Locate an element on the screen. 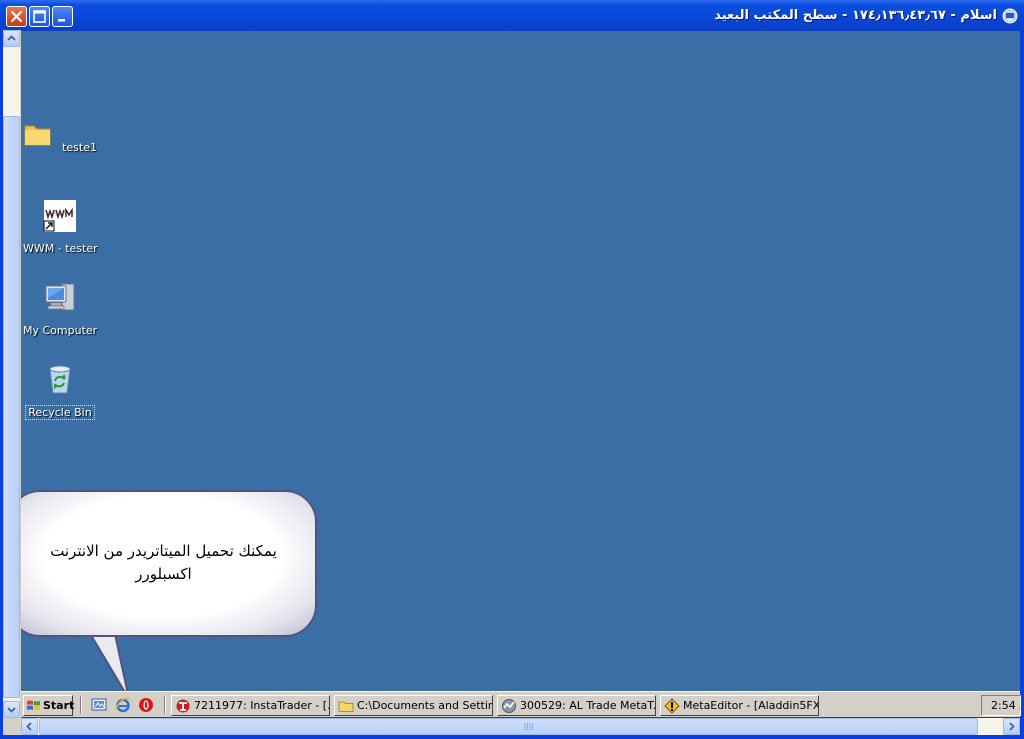 The image size is (1024, 739). desktop-icon-label: WWM - tester is located at coordinates (60, 248).